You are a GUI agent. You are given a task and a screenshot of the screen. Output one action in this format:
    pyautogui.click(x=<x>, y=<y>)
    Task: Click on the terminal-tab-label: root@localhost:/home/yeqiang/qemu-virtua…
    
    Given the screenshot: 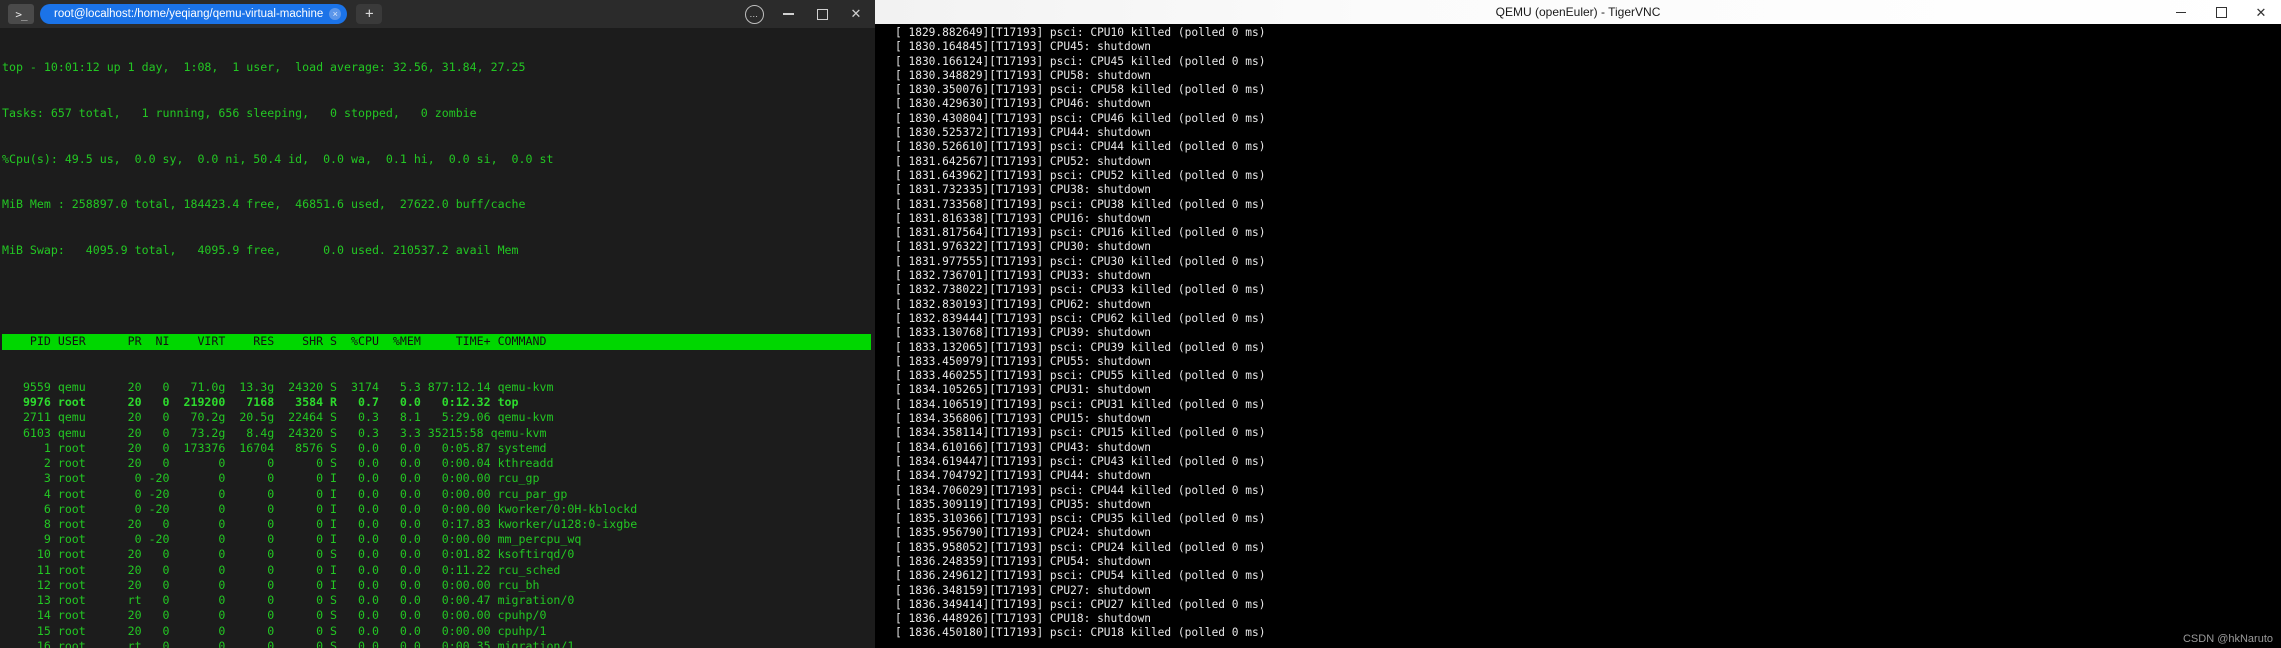 What is the action you would take?
    pyautogui.click(x=189, y=14)
    